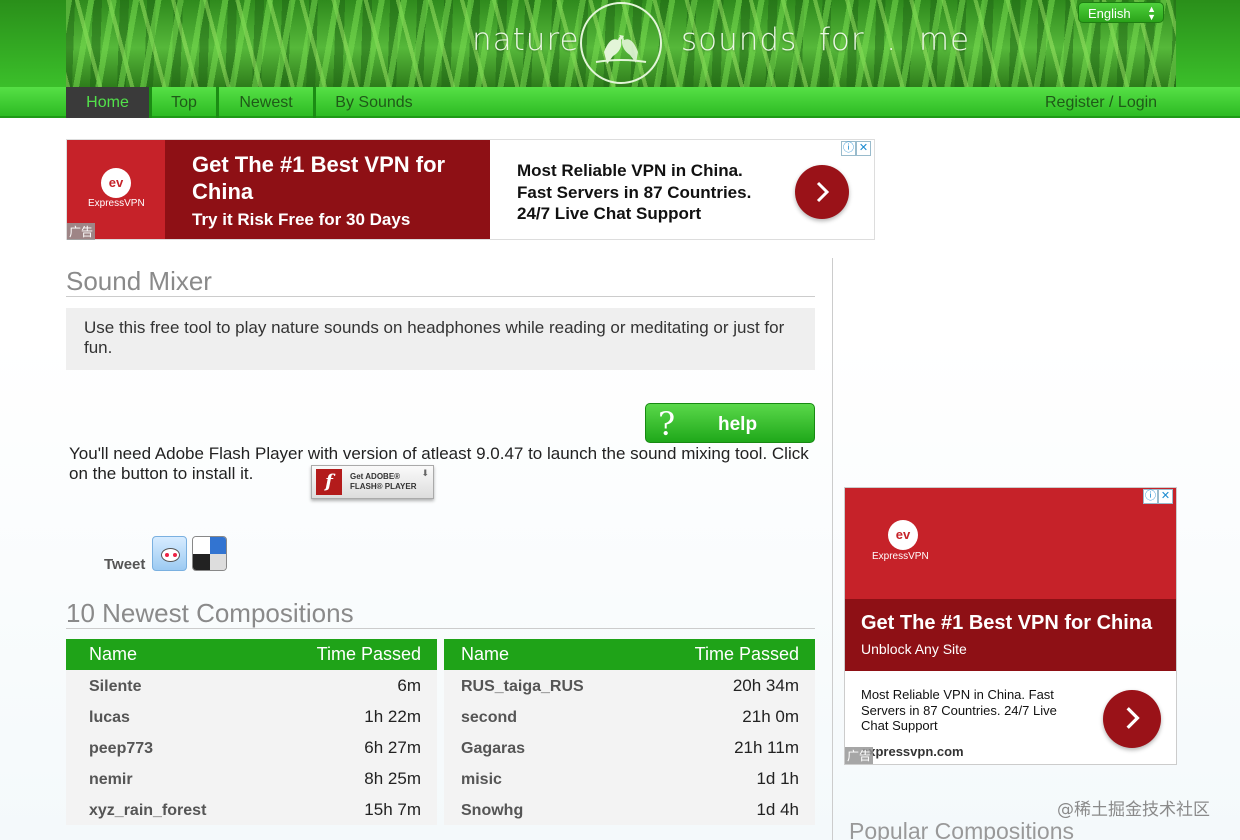 This screenshot has width=1240, height=840. What do you see at coordinates (107, 102) in the screenshot?
I see `nav-item-home: Home` at bounding box center [107, 102].